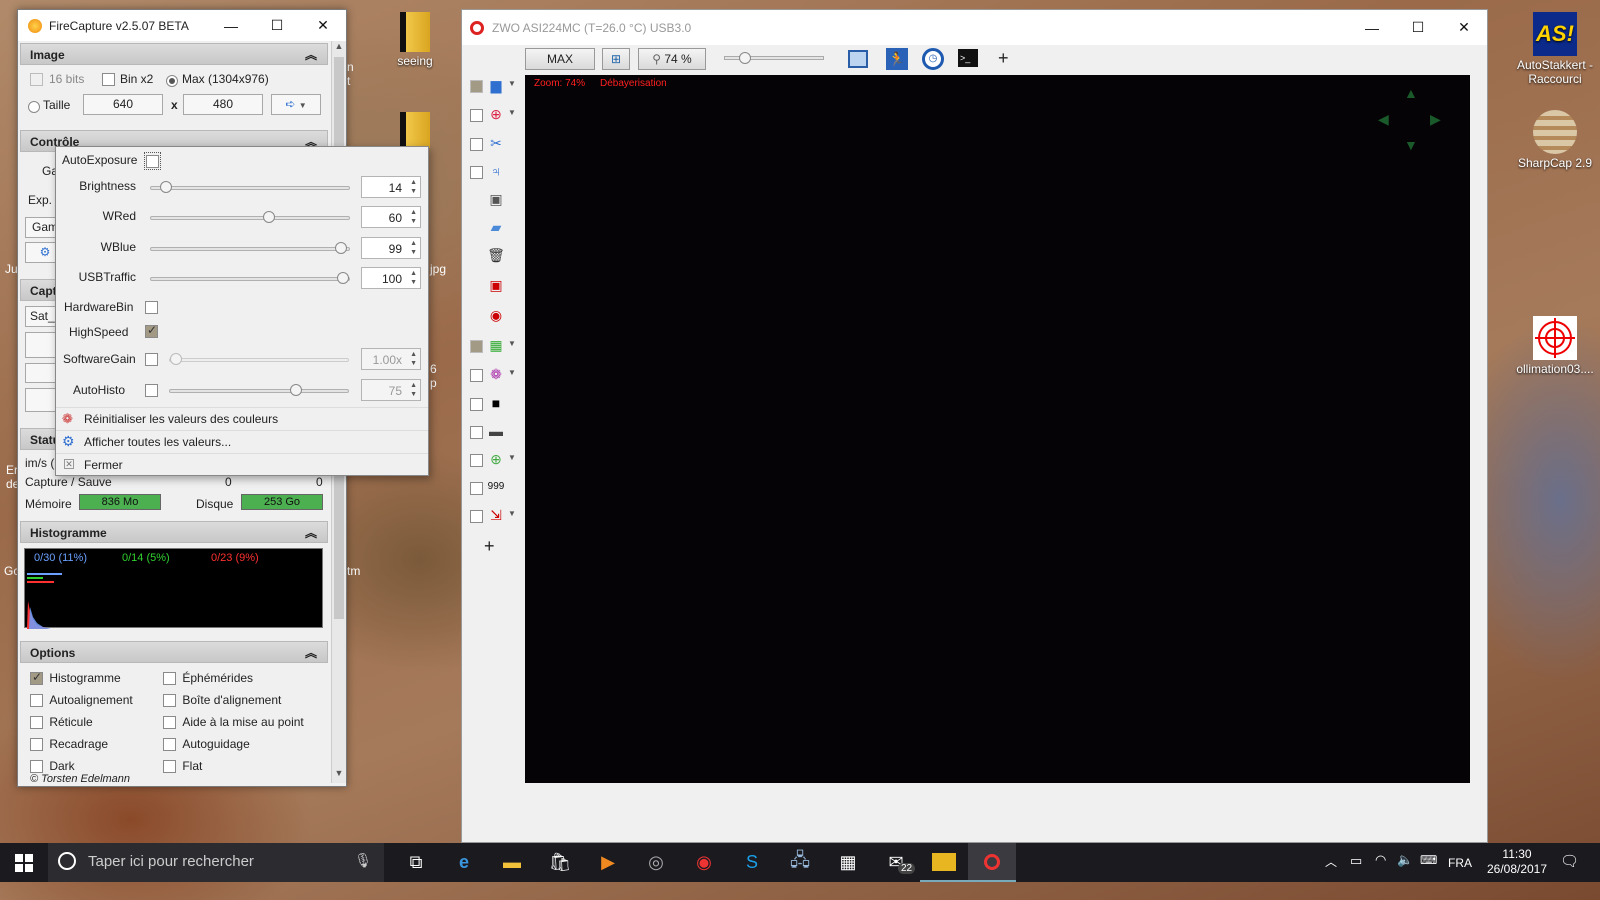 The width and height of the screenshot is (1600, 900). Describe the element at coordinates (69, 744) in the screenshot. I see `option-recadrage: Recadrage` at that location.